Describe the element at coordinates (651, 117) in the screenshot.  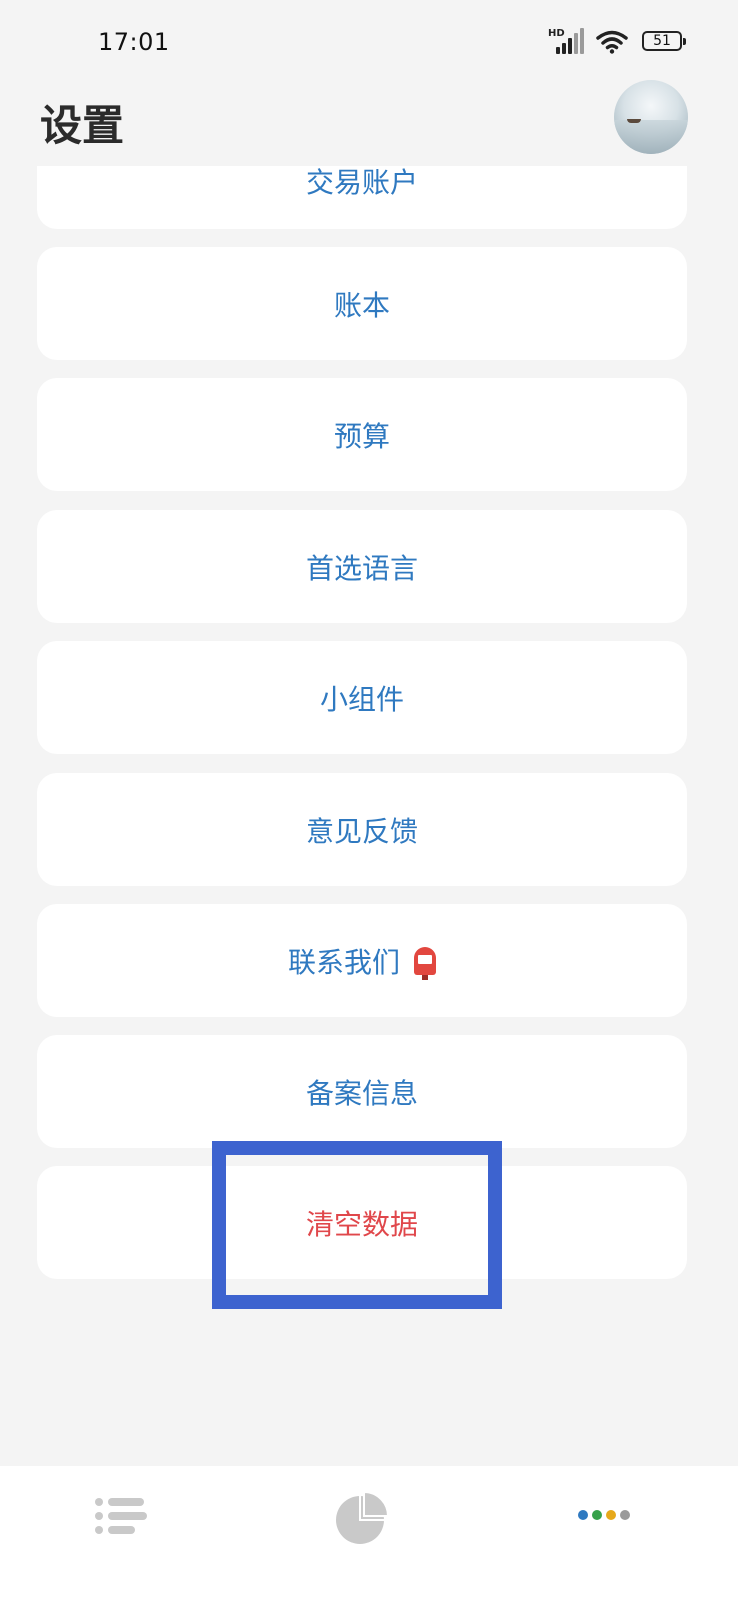
I see `avatar` at that location.